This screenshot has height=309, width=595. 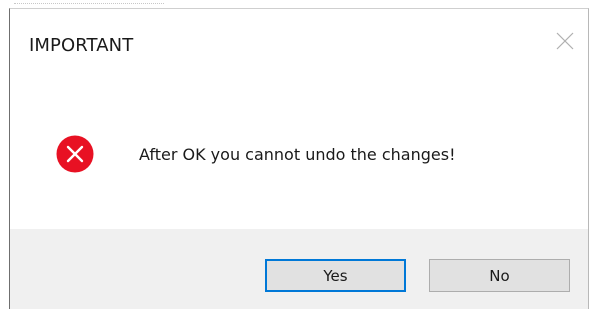 I want to click on dialog-message: After OK you cannot undo the changes!, so click(x=297, y=154).